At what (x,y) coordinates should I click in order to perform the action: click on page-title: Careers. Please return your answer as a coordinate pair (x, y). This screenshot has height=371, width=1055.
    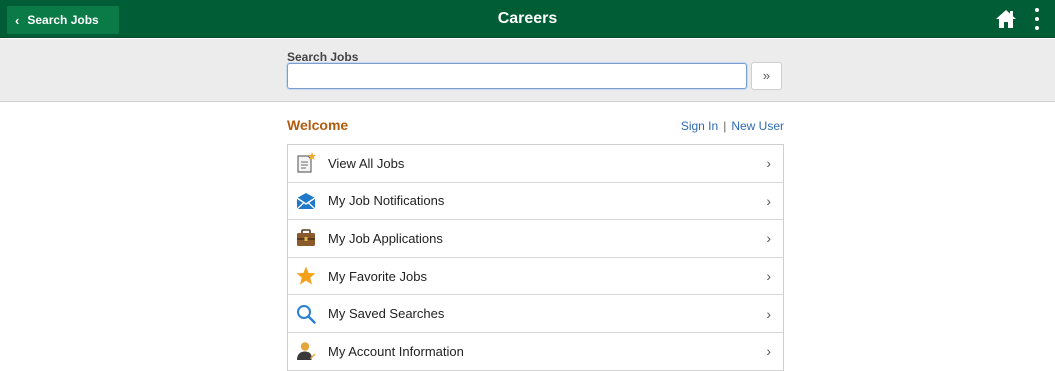
    Looking at the image, I should click on (527, 18).